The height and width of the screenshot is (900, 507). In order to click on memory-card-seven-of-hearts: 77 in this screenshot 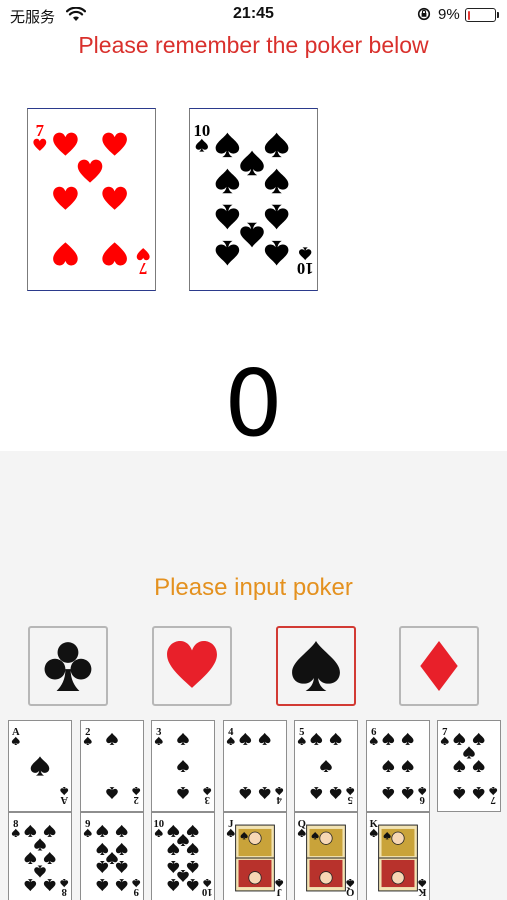, I will do `click(91, 199)`.